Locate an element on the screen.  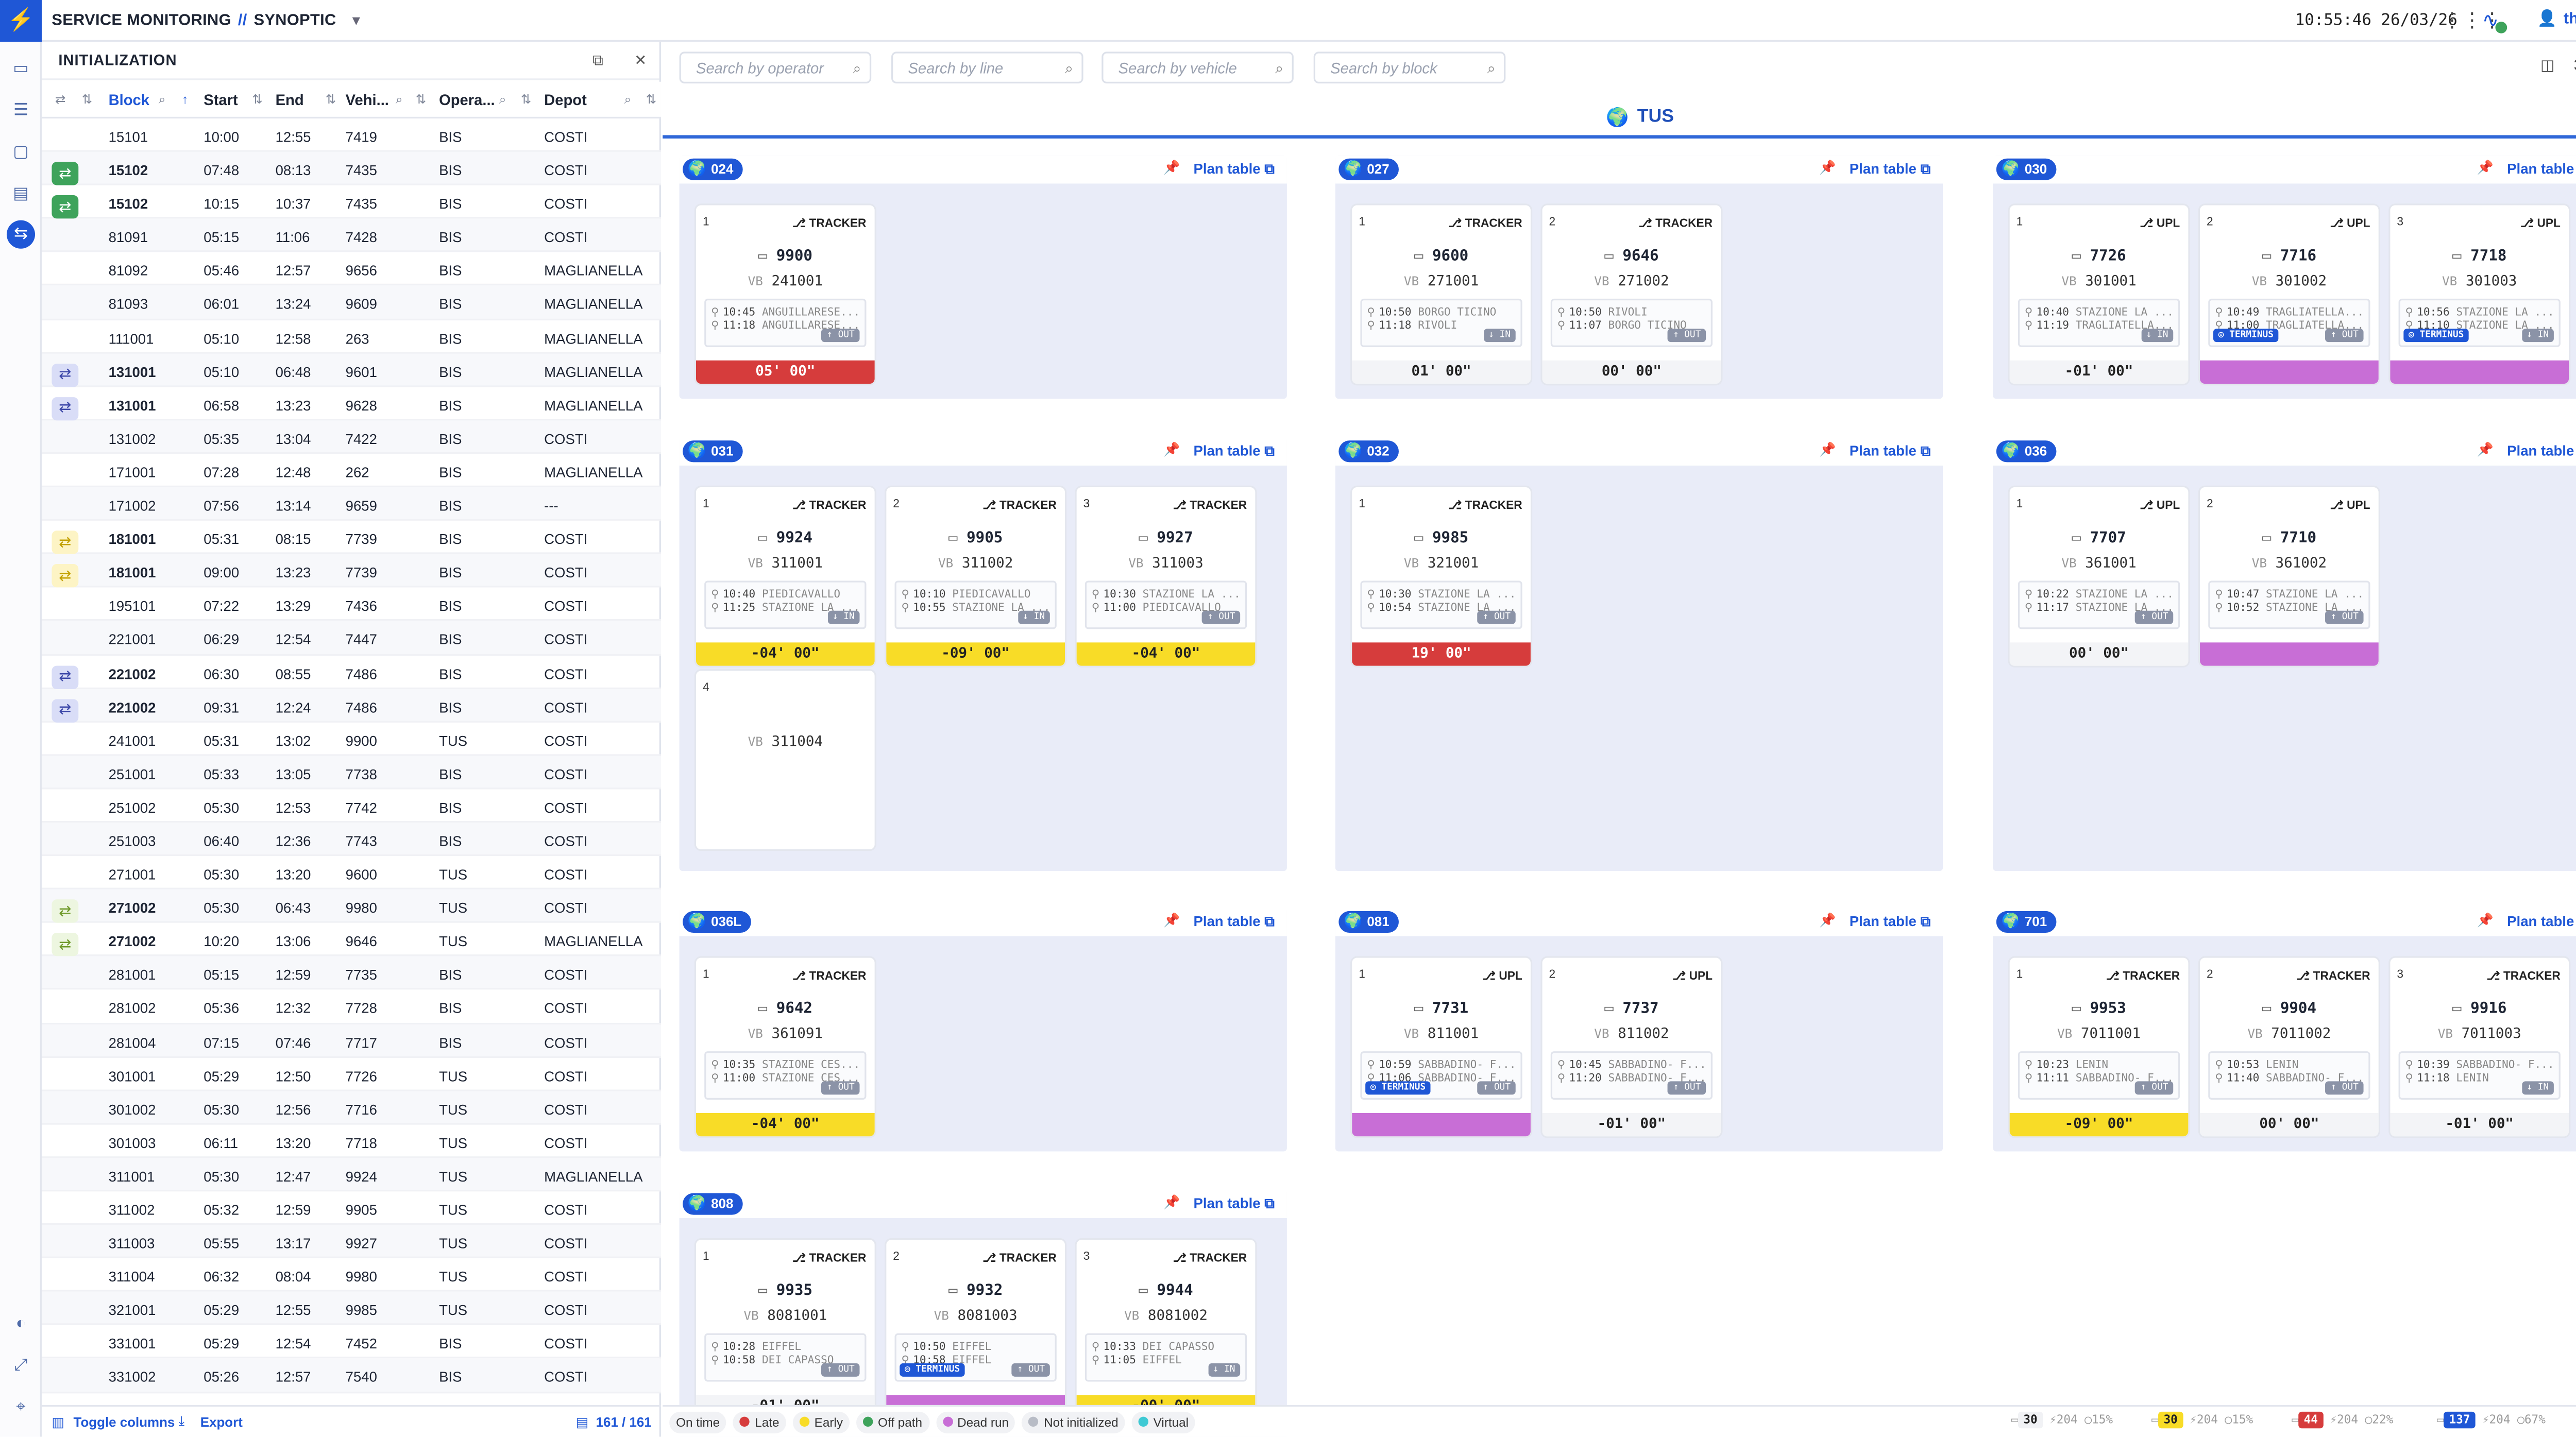
line-badge: 🌍 036L is located at coordinates (717, 922).